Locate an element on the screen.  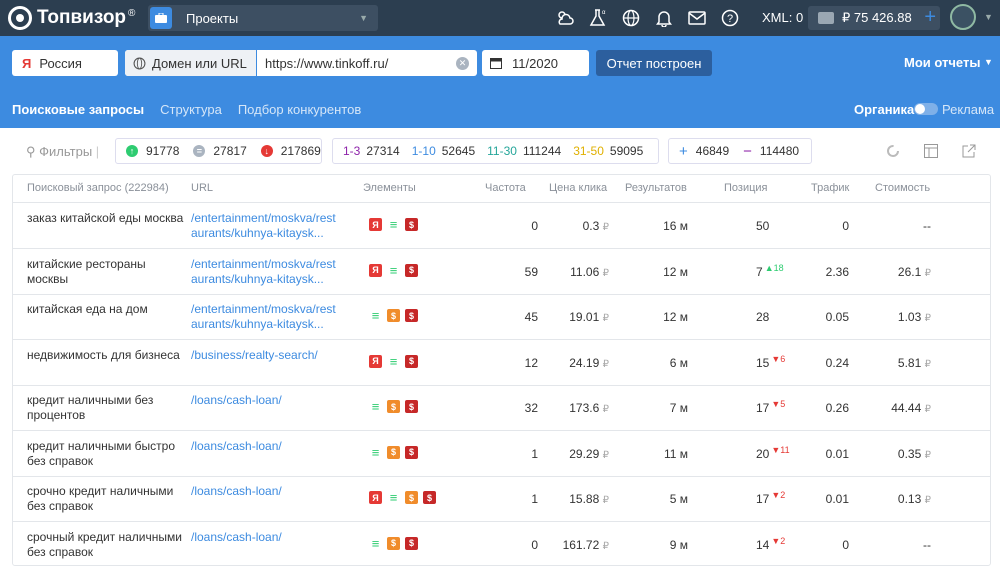
mode-select: Домен или URL is located at coordinates (191, 63).